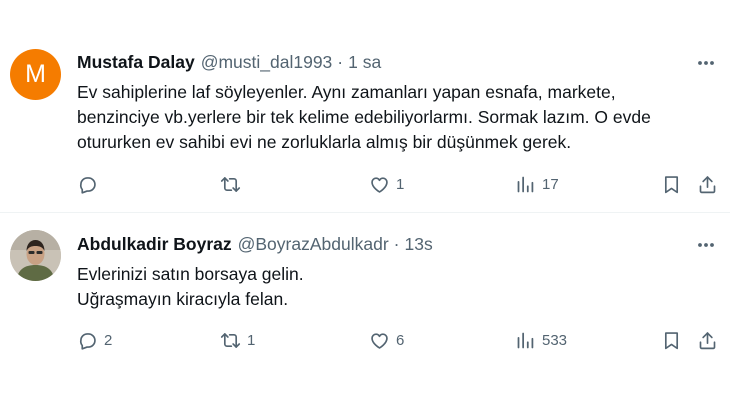 This screenshot has height=420, width=730. Describe the element at coordinates (550, 184) in the screenshot. I see `views-count: 17` at that location.